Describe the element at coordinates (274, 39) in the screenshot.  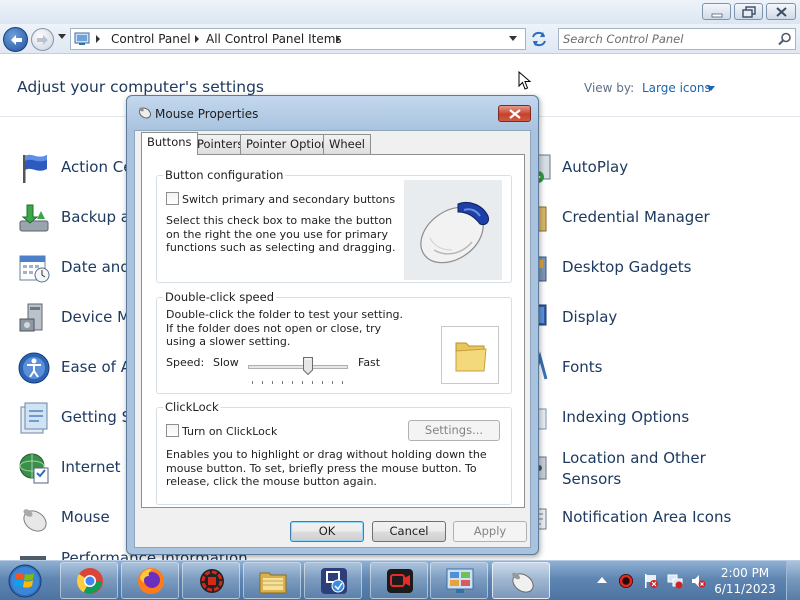
I see `breadcrumb-all-items: All Control Panel Items` at that location.